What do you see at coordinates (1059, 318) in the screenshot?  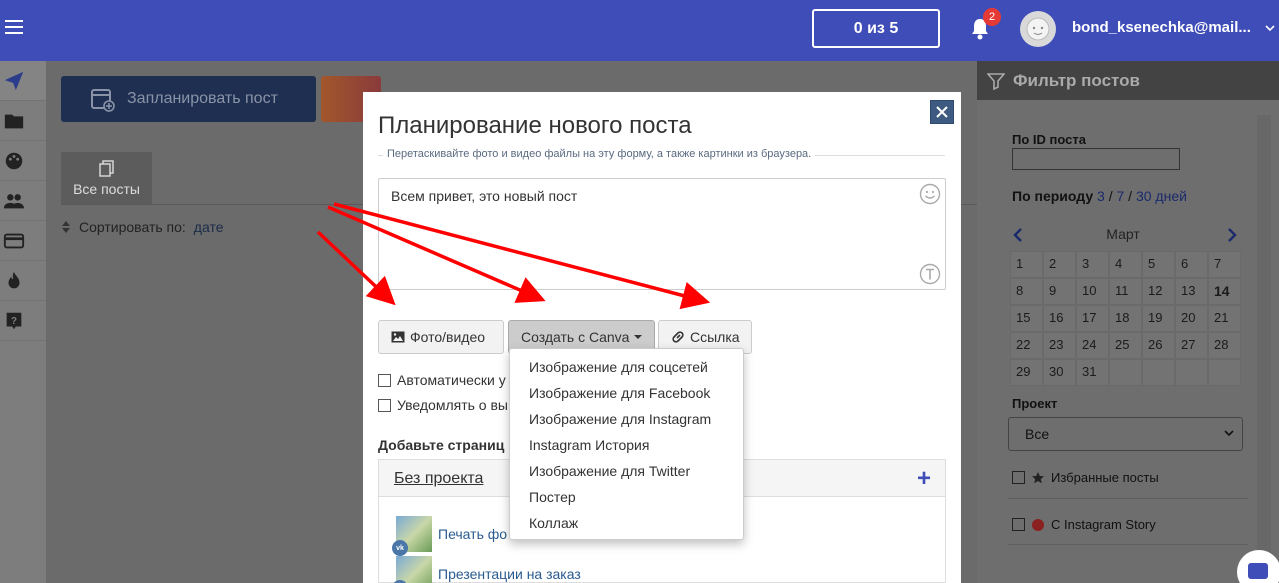 I see `calendar-day: 16` at bounding box center [1059, 318].